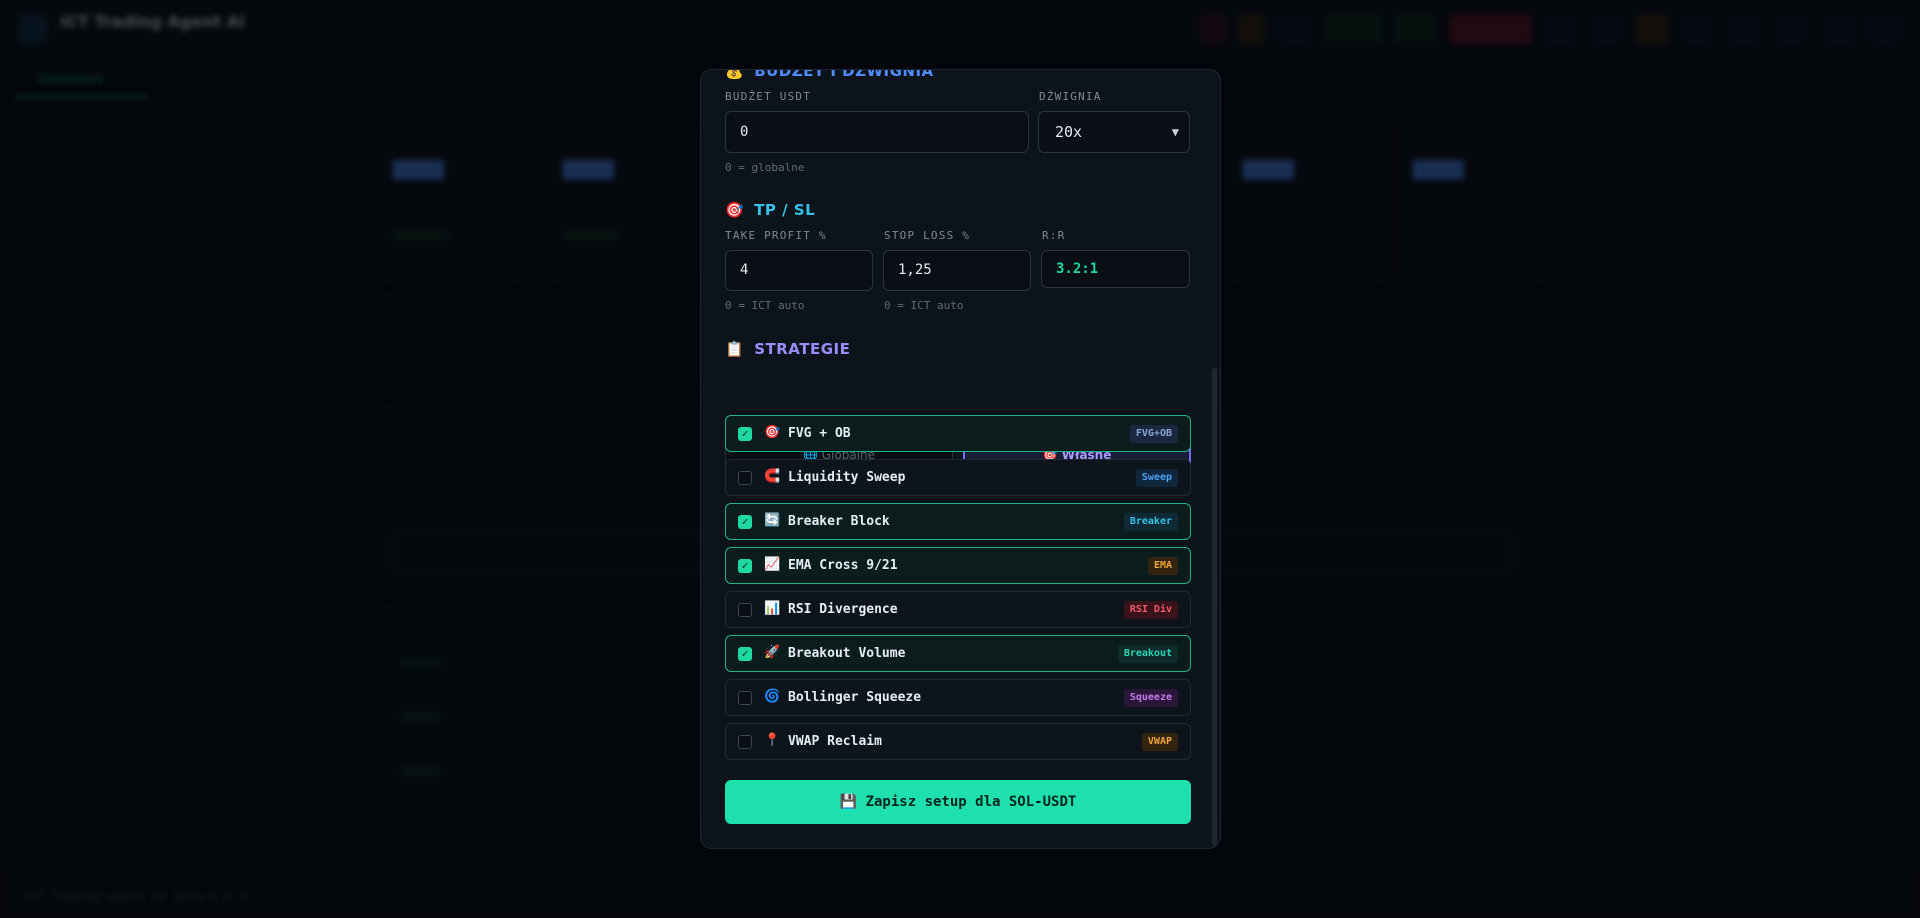 The height and width of the screenshot is (918, 1920). I want to click on strategy-row: ✓ 🚀 Breakout Volume Breakout, so click(958, 653).